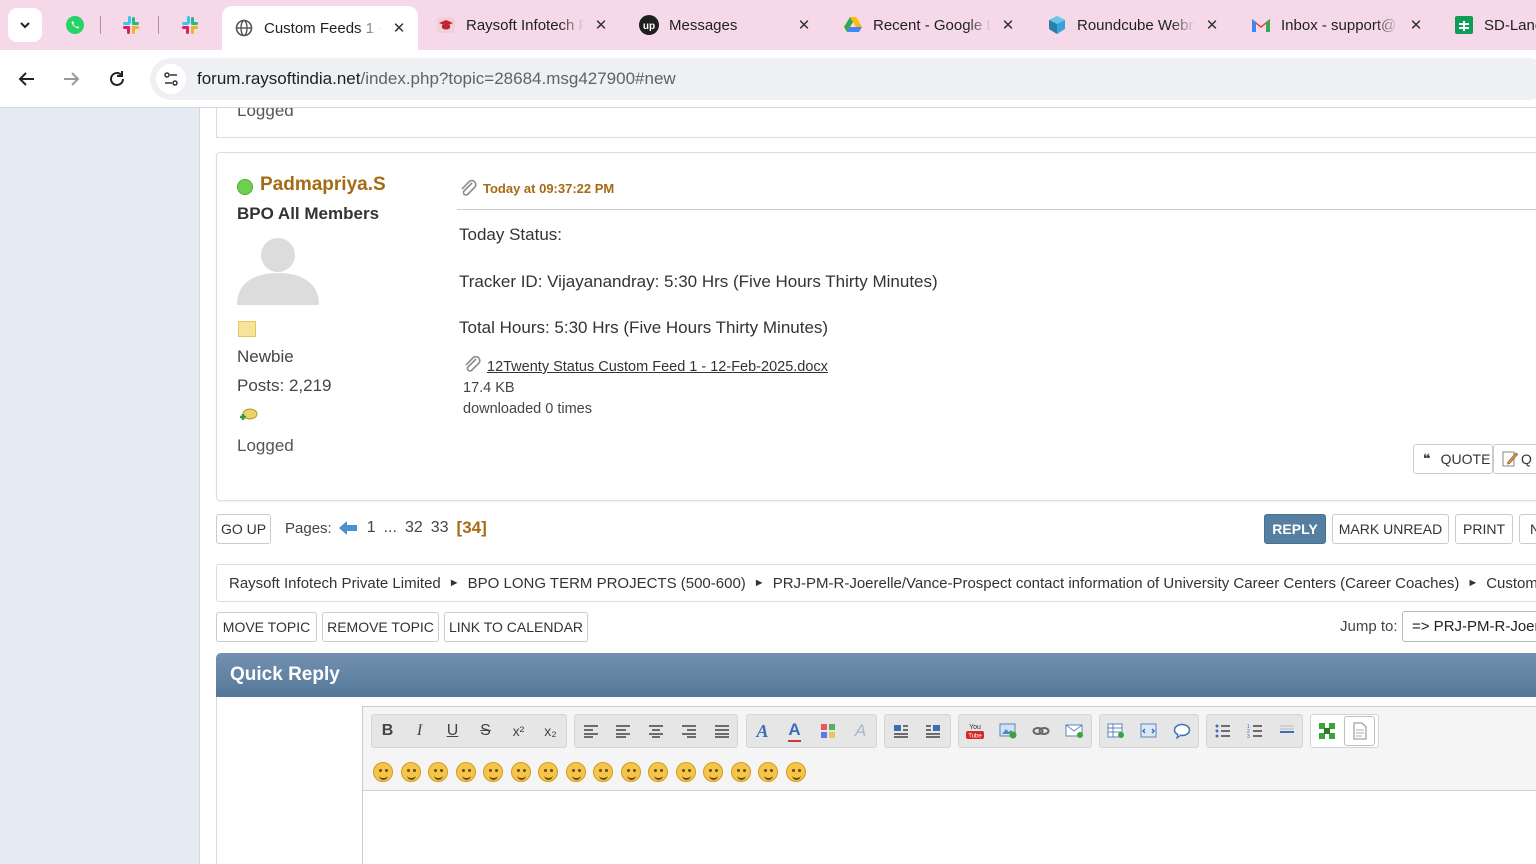  Describe the element at coordinates (932, 731) in the screenshot. I see `float-right-button` at that location.